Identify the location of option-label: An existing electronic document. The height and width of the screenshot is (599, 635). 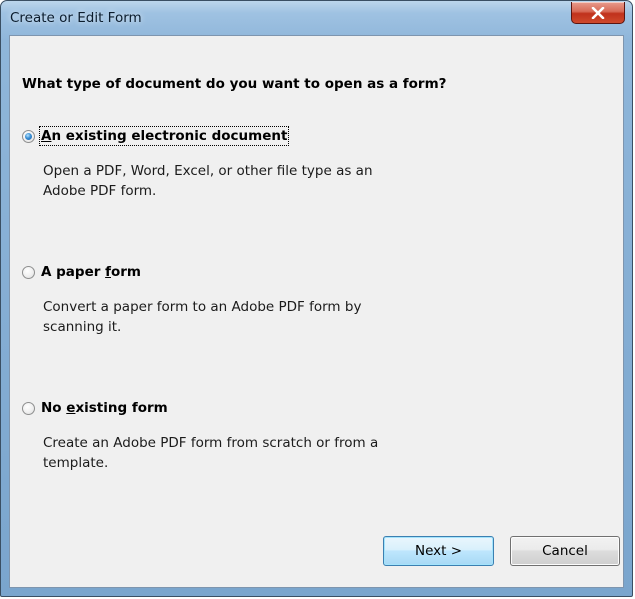
(164, 136).